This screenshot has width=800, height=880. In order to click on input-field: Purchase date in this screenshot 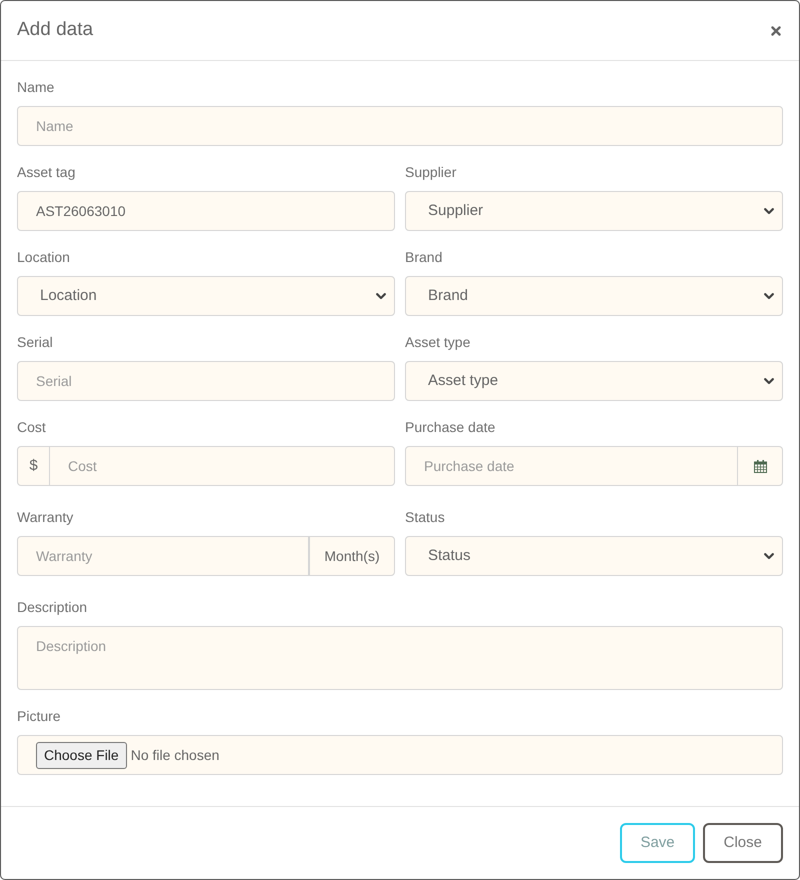, I will do `click(571, 466)`.